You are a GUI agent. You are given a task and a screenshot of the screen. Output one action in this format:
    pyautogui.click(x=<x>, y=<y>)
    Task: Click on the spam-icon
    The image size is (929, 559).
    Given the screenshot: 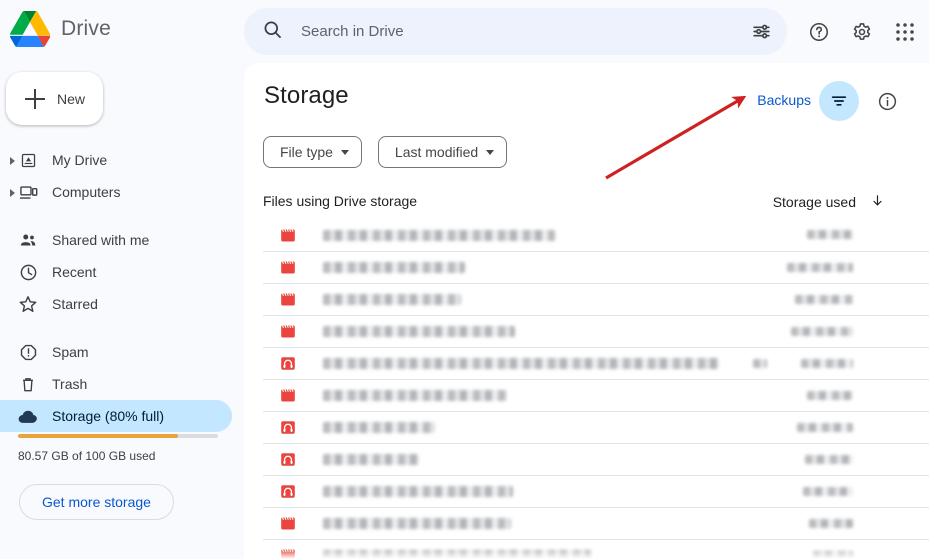 What is the action you would take?
    pyautogui.click(x=28, y=352)
    